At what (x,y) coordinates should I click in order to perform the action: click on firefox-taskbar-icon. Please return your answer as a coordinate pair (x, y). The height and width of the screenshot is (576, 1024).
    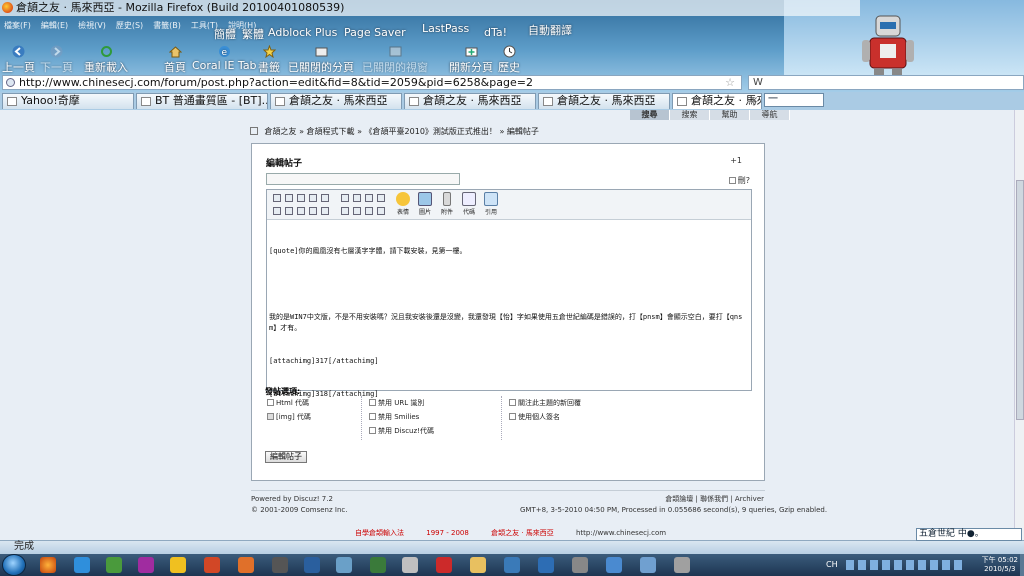
    Looking at the image, I should click on (48, 565).